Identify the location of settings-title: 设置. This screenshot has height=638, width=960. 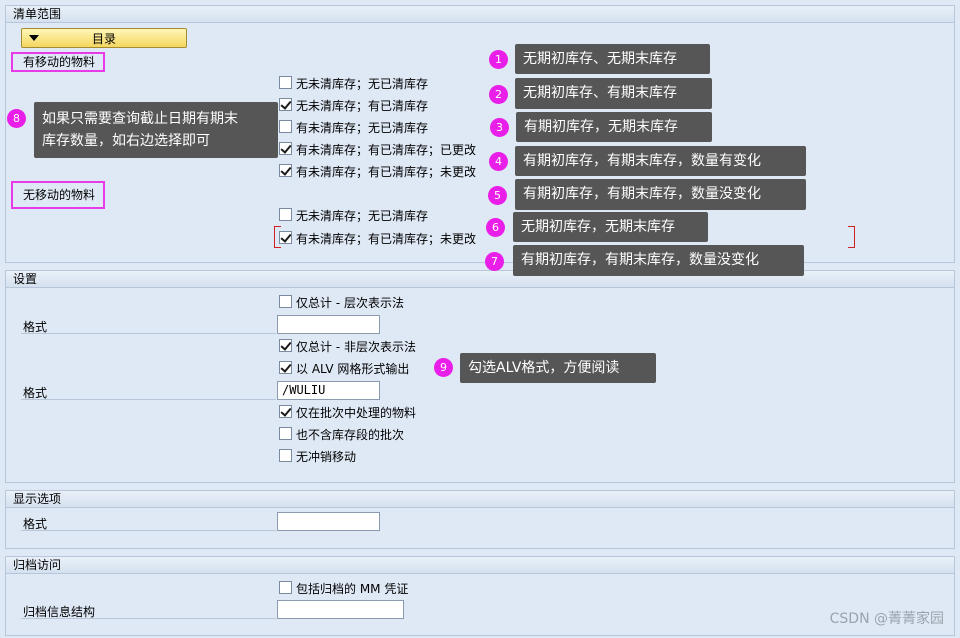
(480, 279).